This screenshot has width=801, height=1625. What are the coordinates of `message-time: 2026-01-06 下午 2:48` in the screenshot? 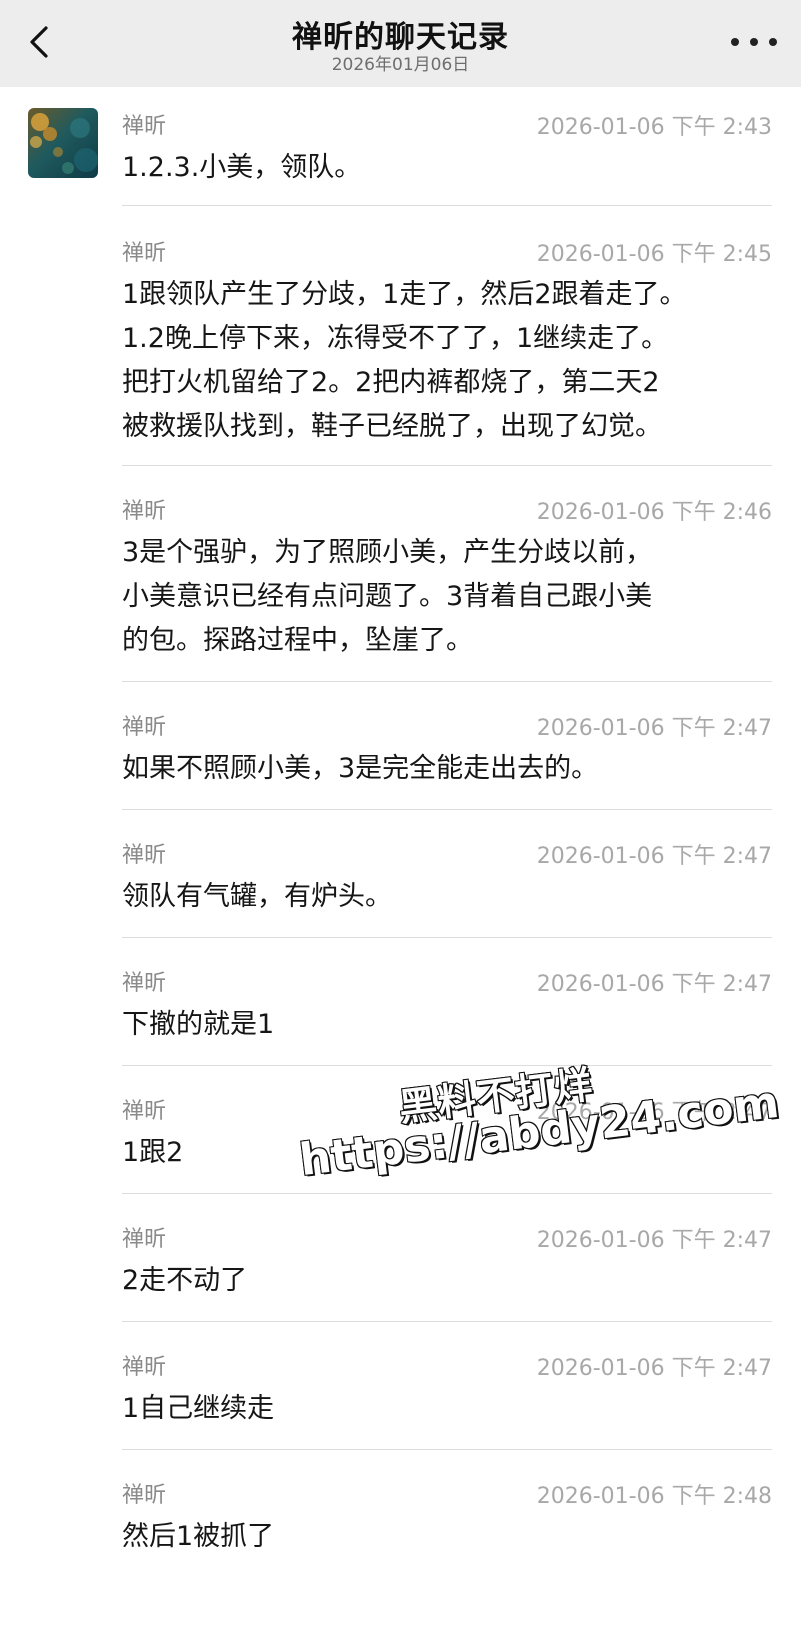 It's located at (654, 1496).